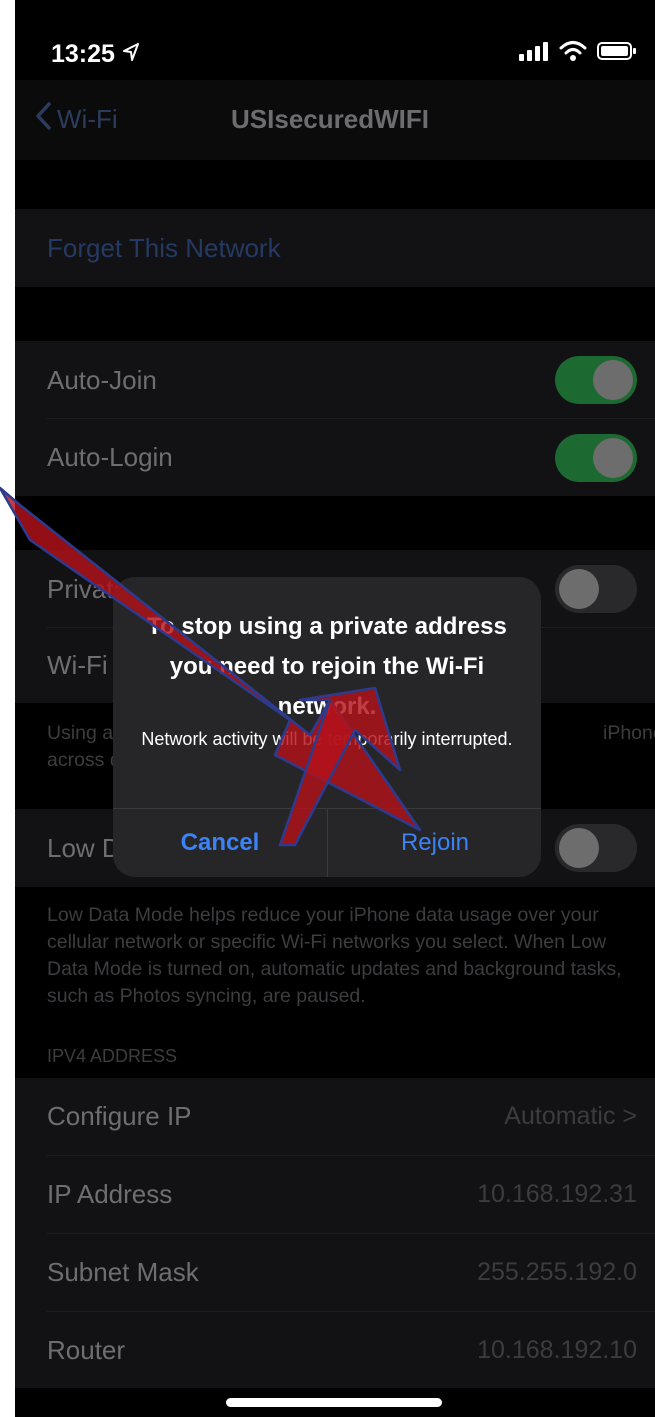 The height and width of the screenshot is (1417, 655). Describe the element at coordinates (557, 1194) in the screenshot. I see `ip-address-value: 10.168.192.31` at that location.